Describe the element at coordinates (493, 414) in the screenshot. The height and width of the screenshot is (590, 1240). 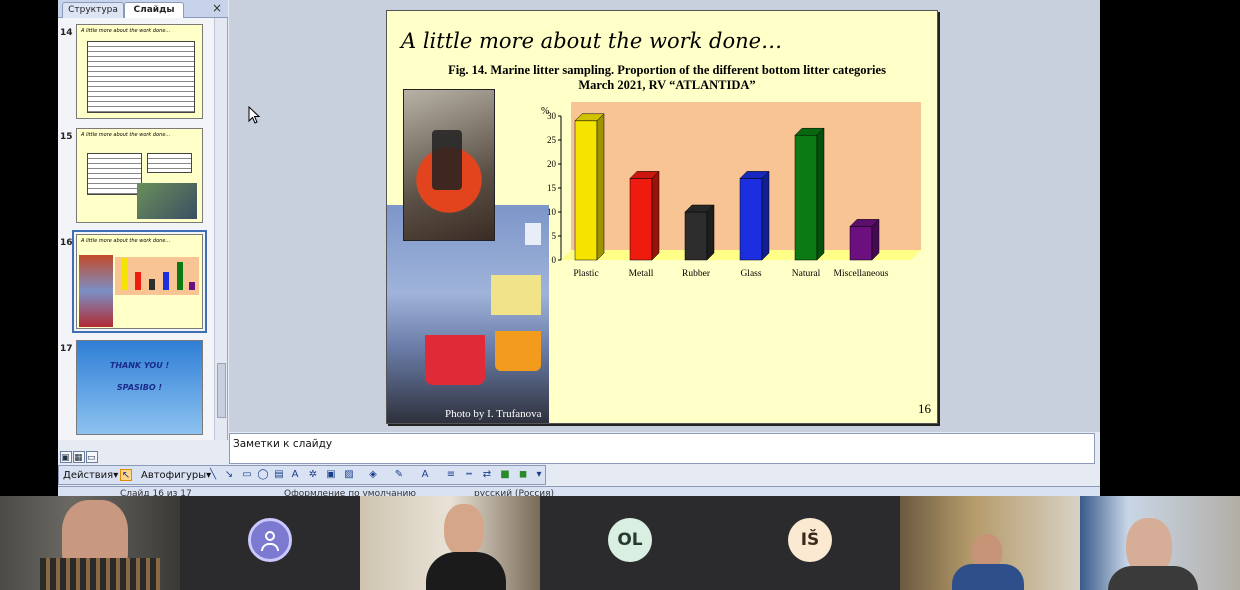
I see `photo-credit: Photo by I. Trufanova` at that location.